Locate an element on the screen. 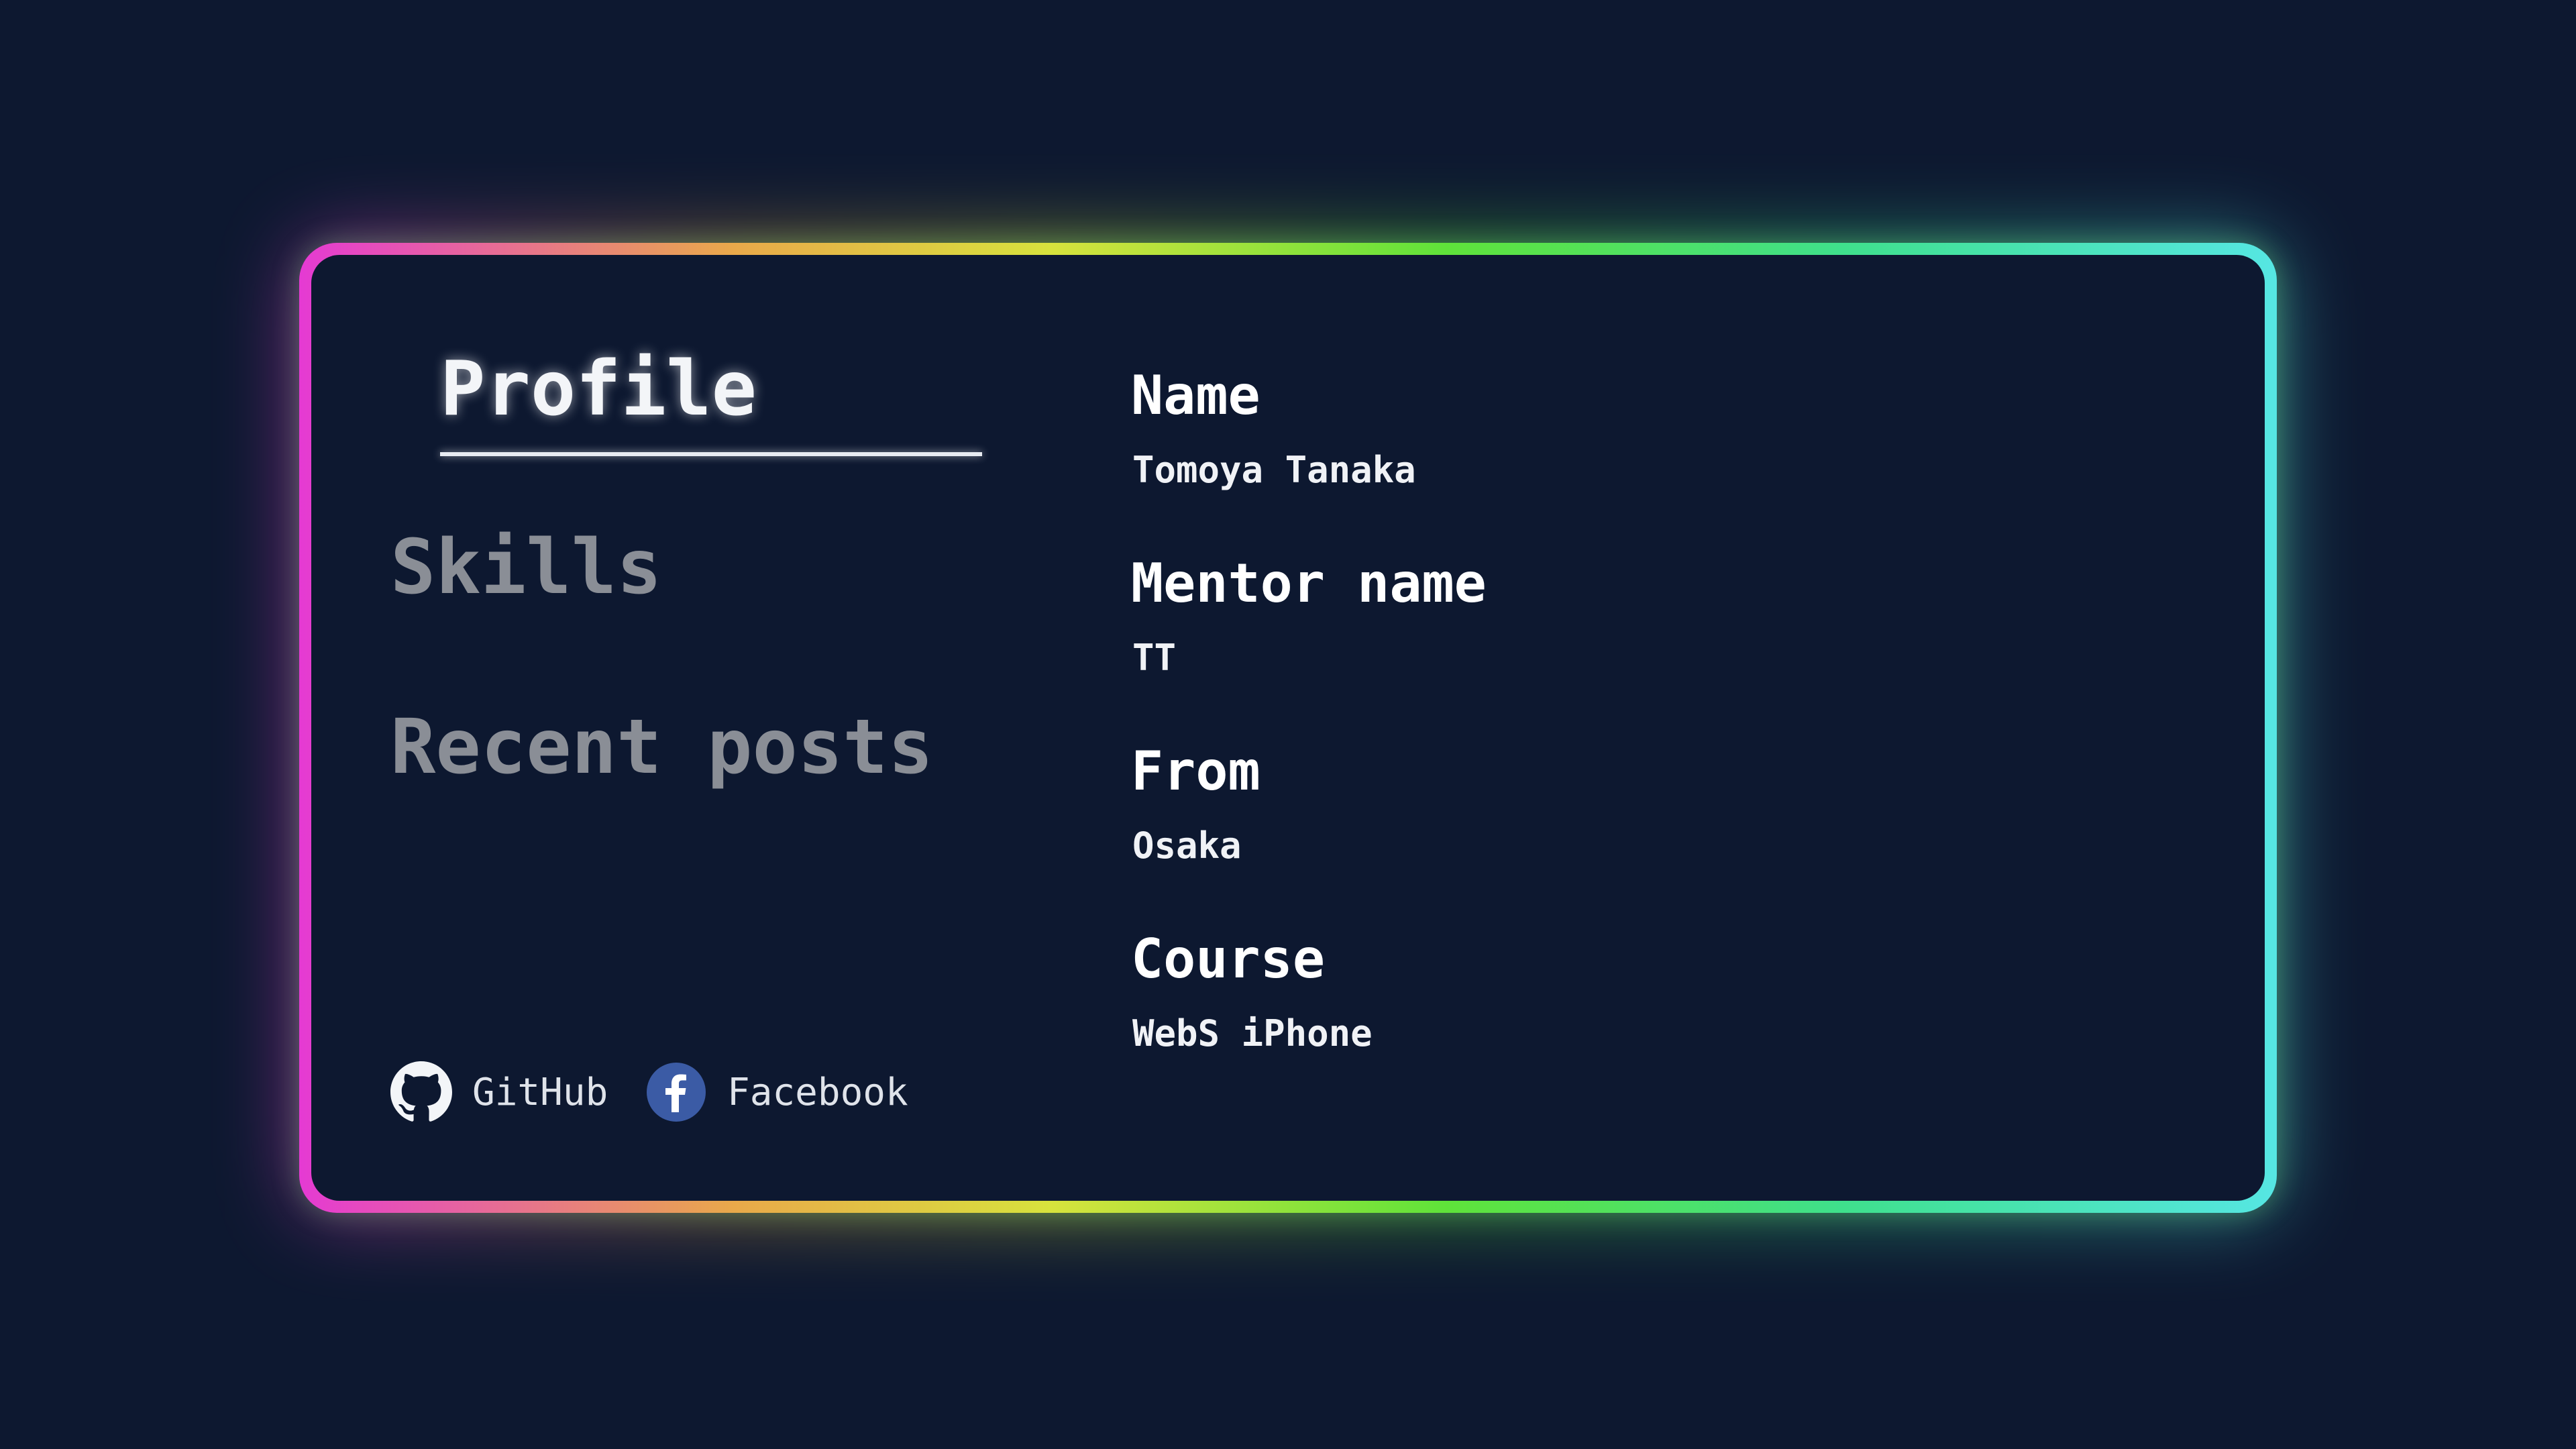 The width and height of the screenshot is (2576, 1449). active-tab-underline is located at coordinates (711, 454).